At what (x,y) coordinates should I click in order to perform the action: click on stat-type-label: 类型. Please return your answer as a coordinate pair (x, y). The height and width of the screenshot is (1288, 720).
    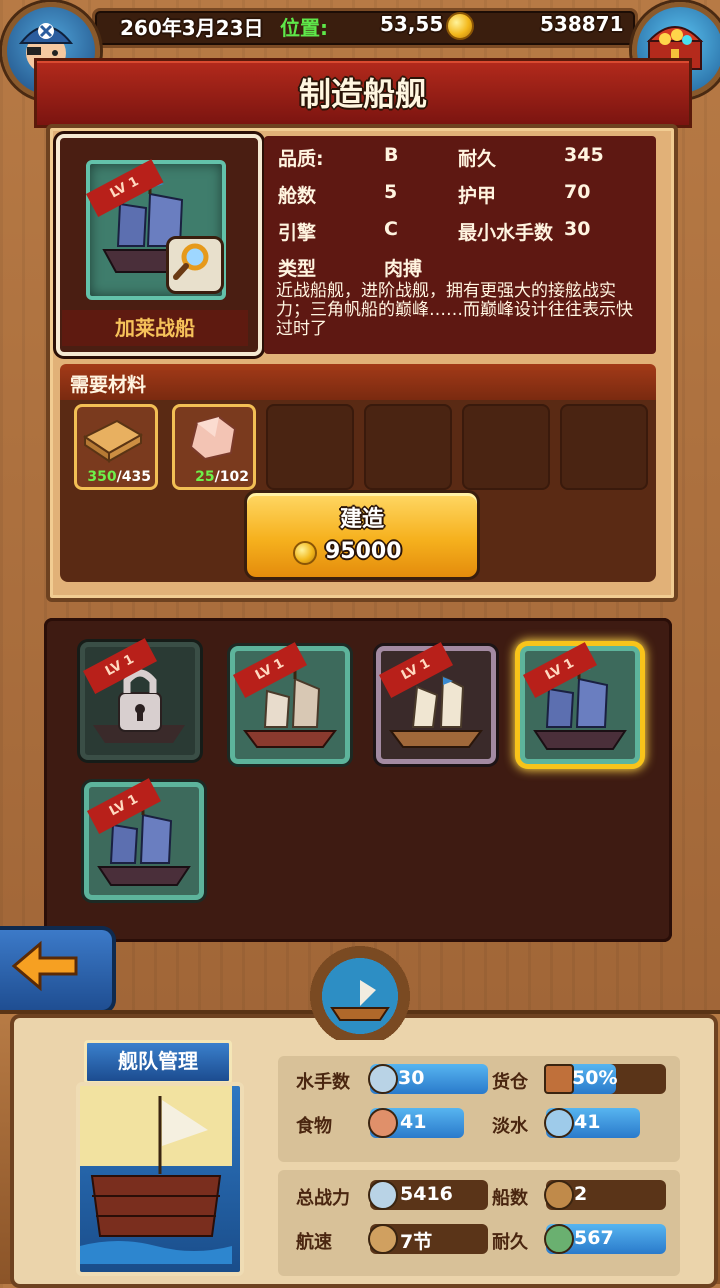
    Looking at the image, I should click on (297, 269).